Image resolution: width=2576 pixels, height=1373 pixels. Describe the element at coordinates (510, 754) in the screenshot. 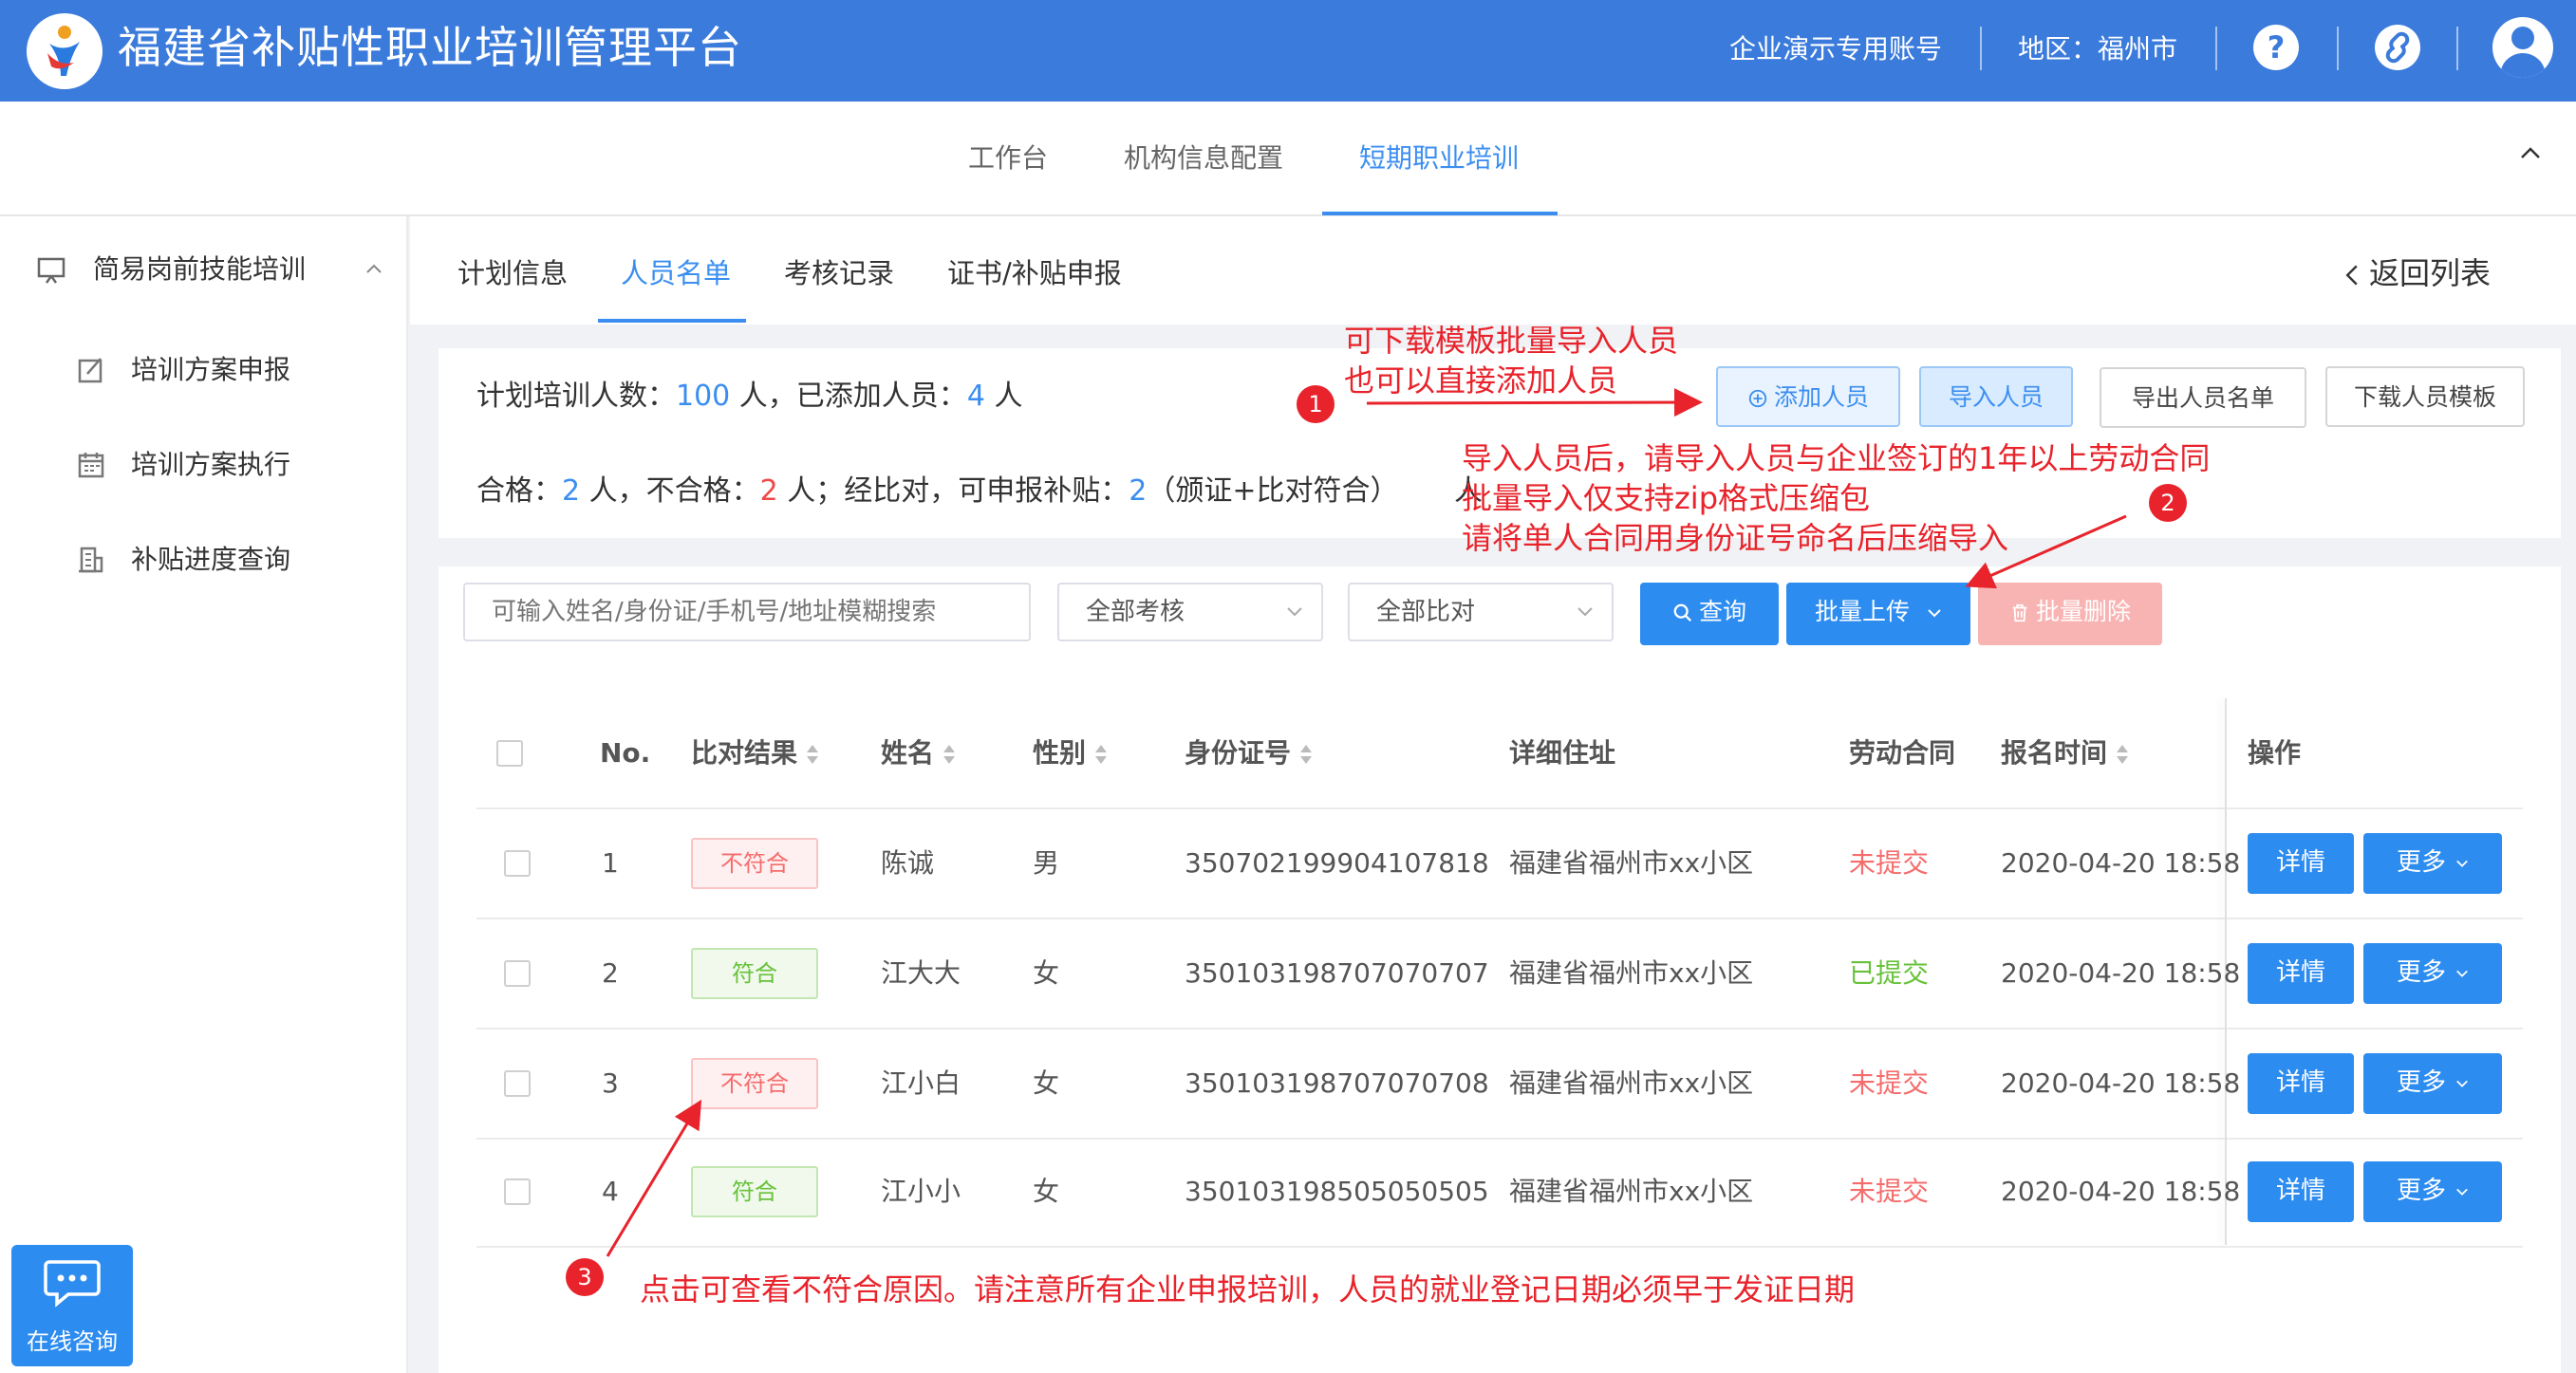

I see `select-all-checkbox` at that location.